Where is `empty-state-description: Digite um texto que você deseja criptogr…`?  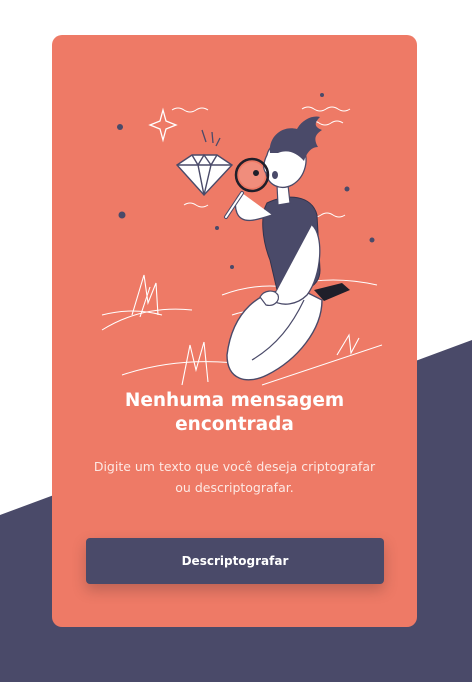 empty-state-description: Digite um texto que você deseja criptogr… is located at coordinates (234, 477).